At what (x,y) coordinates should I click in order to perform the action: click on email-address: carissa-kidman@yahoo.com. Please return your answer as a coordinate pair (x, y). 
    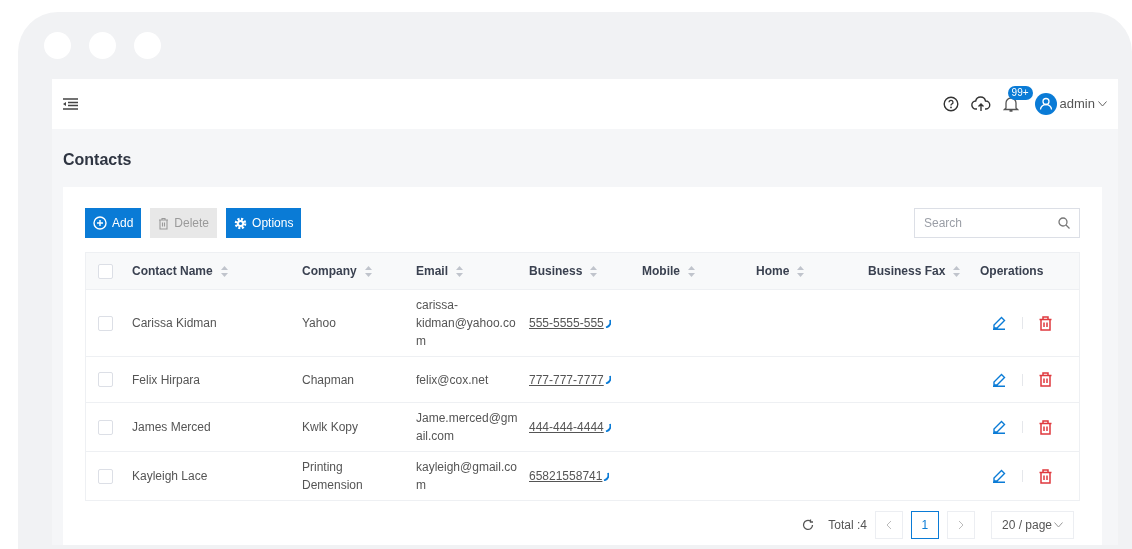
    Looking at the image, I should click on (466, 323).